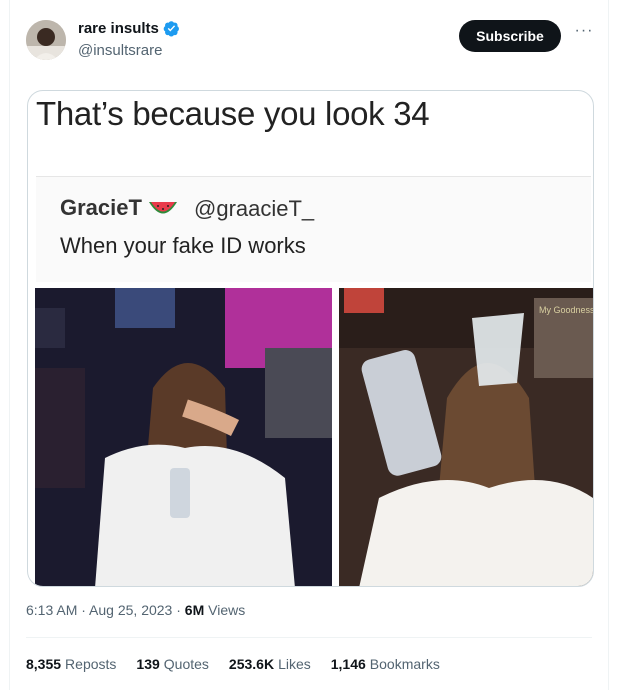  I want to click on bookmarks-label: Bookmarks, so click(404, 664).